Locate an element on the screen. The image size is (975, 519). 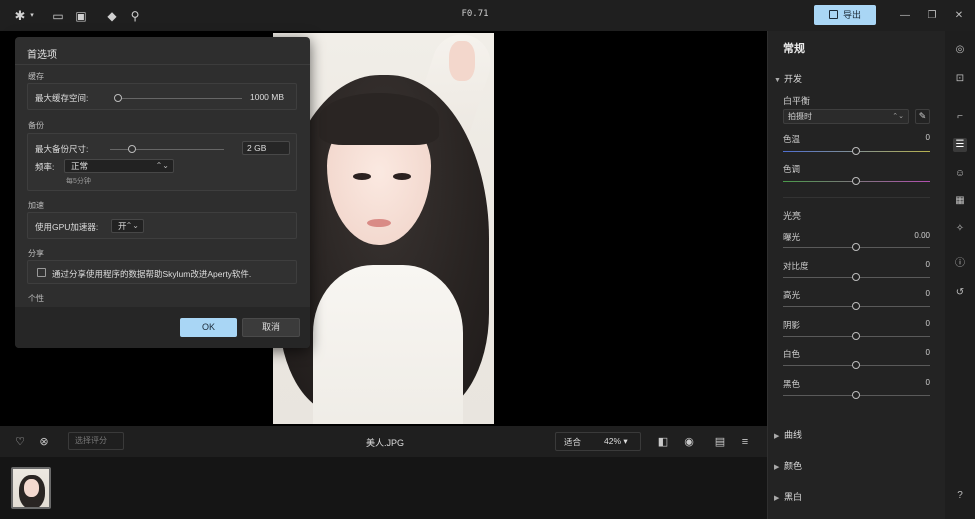
contrast-slider-knob is located at coordinates (856, 277).